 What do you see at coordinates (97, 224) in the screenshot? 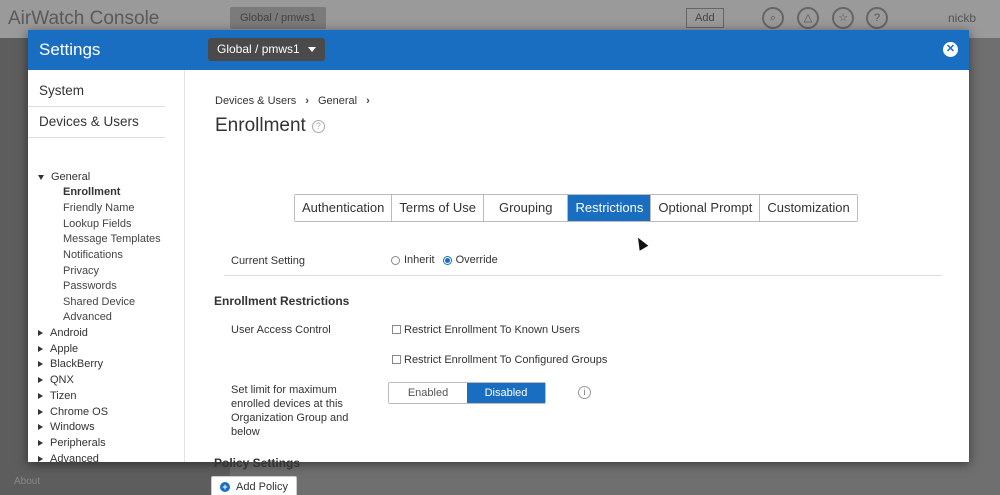
I see `sidebar-item-lookup-fields: Lookup Fields` at bounding box center [97, 224].